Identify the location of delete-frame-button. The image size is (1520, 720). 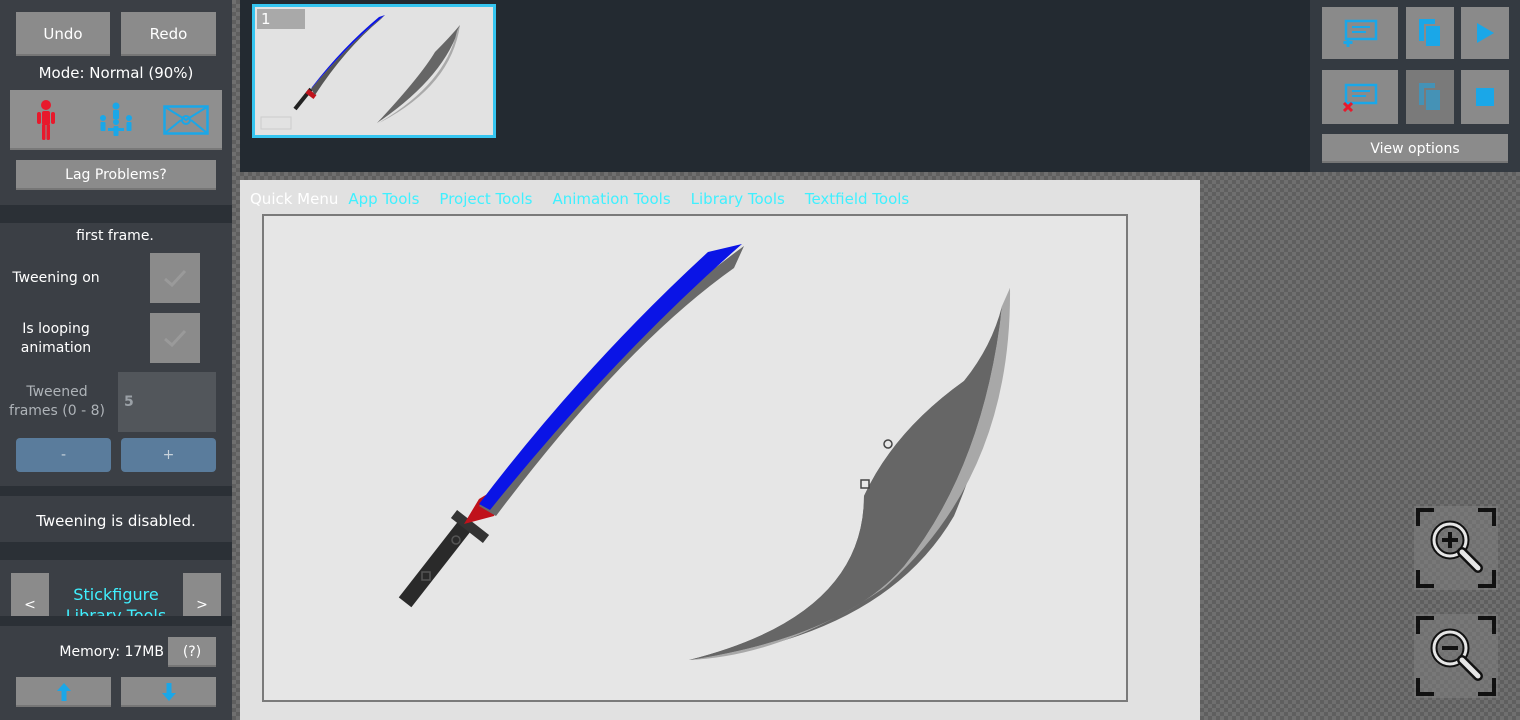
(1360, 97).